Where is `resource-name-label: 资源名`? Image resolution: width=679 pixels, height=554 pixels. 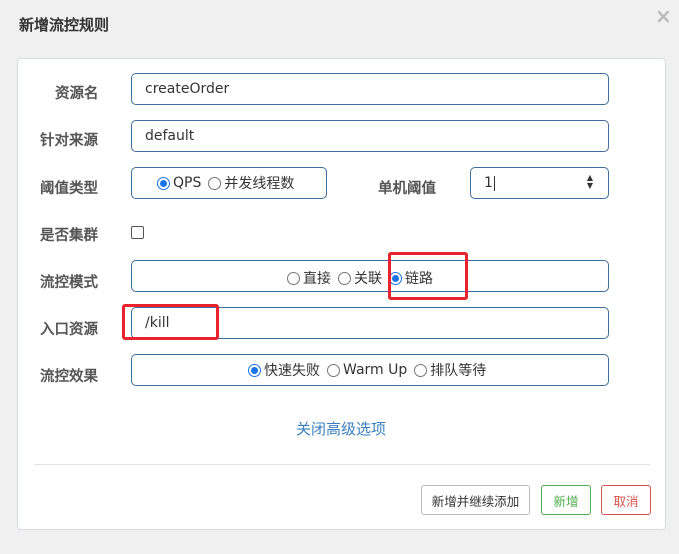 resource-name-label: 资源名 is located at coordinates (77, 94).